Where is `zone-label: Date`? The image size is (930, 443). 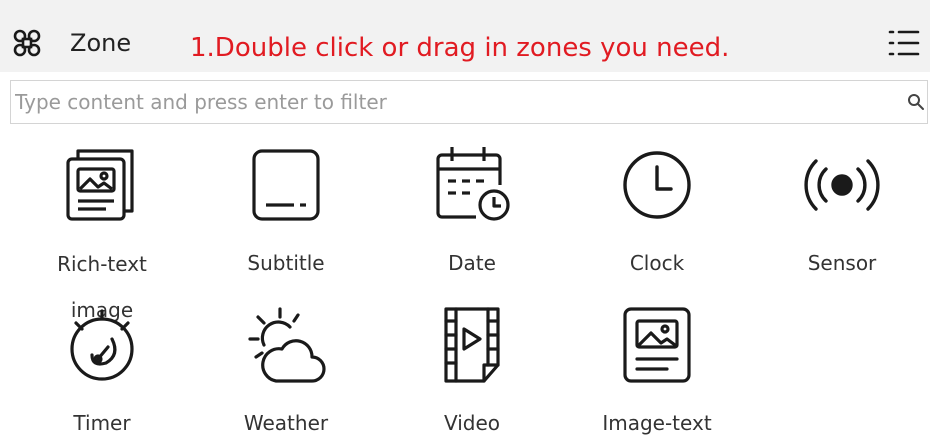 zone-label: Date is located at coordinates (472, 263).